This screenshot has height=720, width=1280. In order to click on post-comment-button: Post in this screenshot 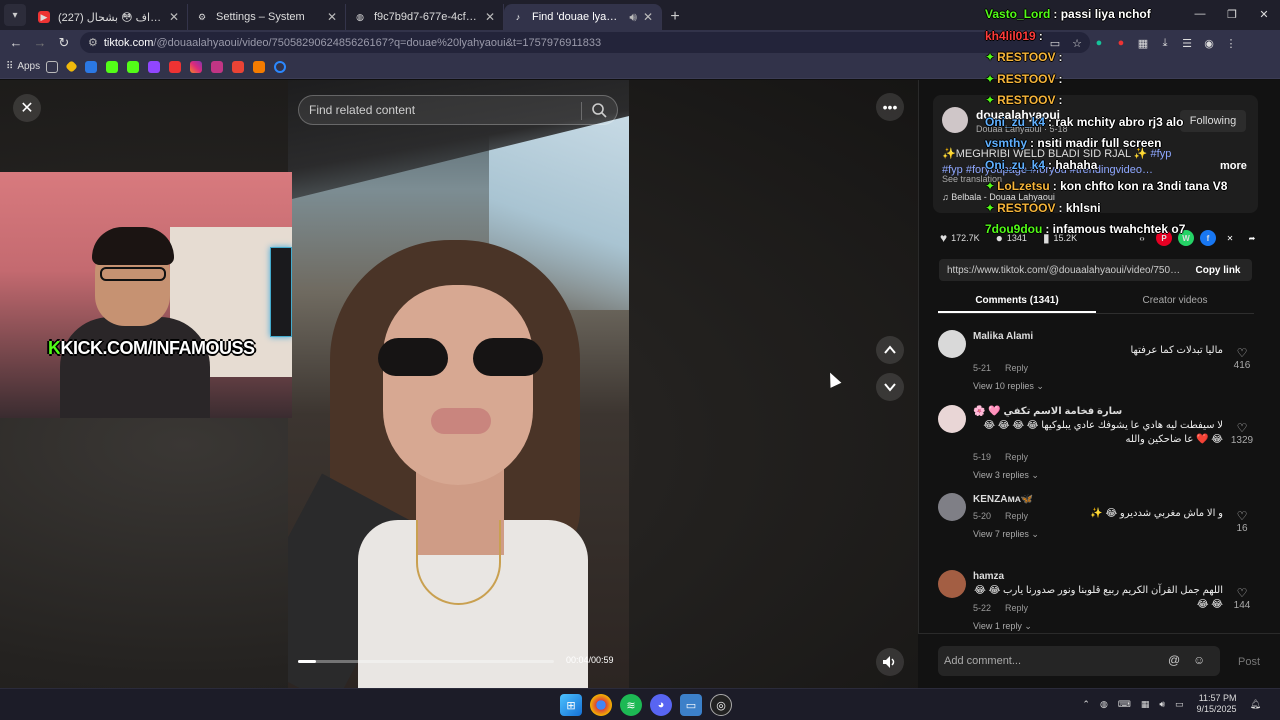, I will do `click(1249, 662)`.